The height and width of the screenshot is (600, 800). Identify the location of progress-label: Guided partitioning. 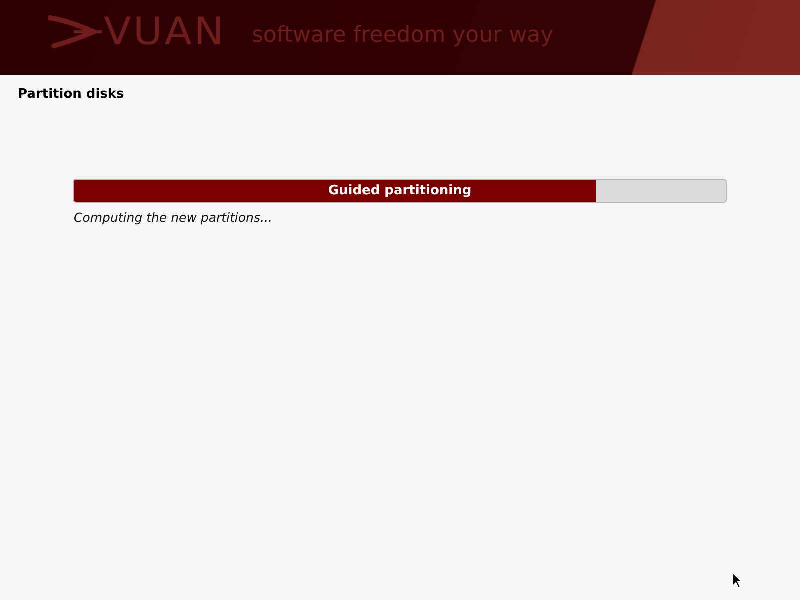
(400, 191).